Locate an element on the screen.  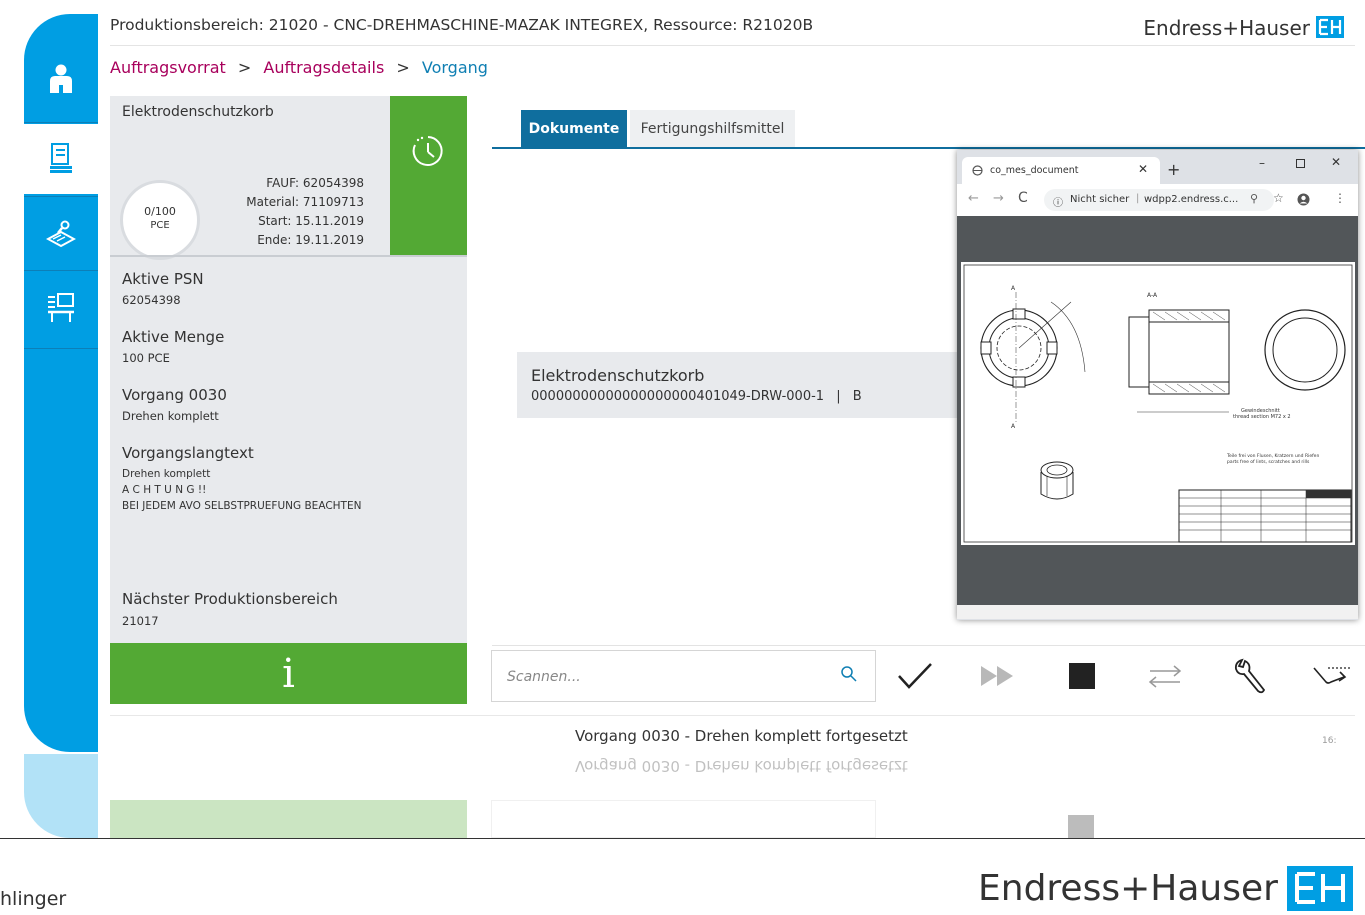
pdf-scrollbar is located at coordinates (1157, 612).